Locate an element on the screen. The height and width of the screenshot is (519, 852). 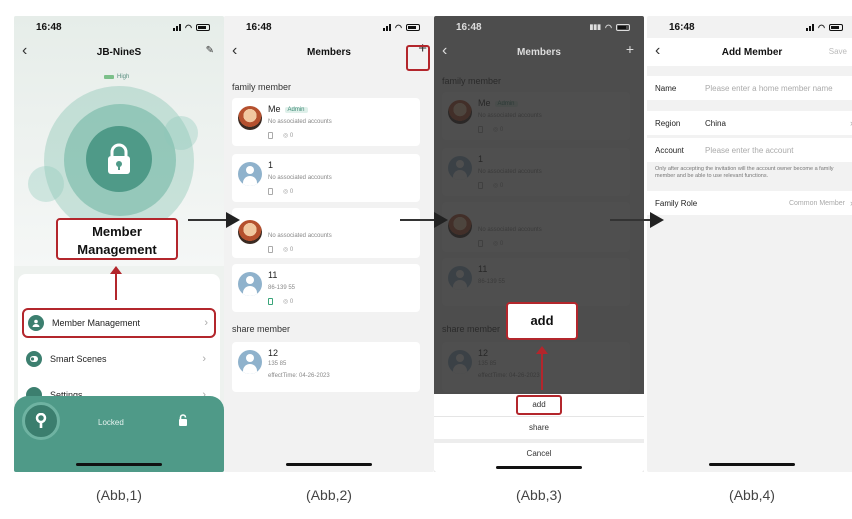
sheet-add-option: add is located at coordinates (539, 405).